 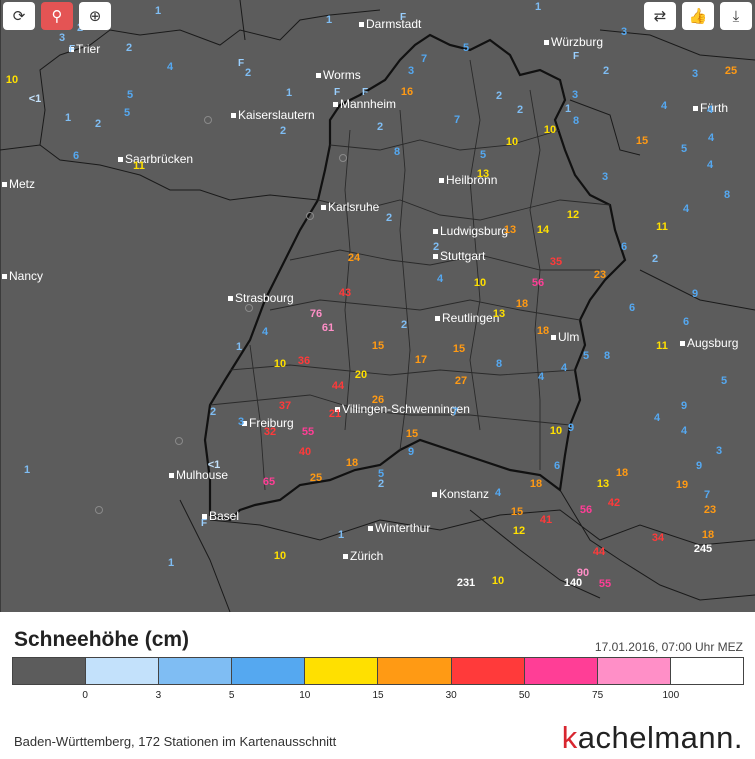 What do you see at coordinates (316, 314) in the screenshot?
I see `station-snow-value: 76` at bounding box center [316, 314].